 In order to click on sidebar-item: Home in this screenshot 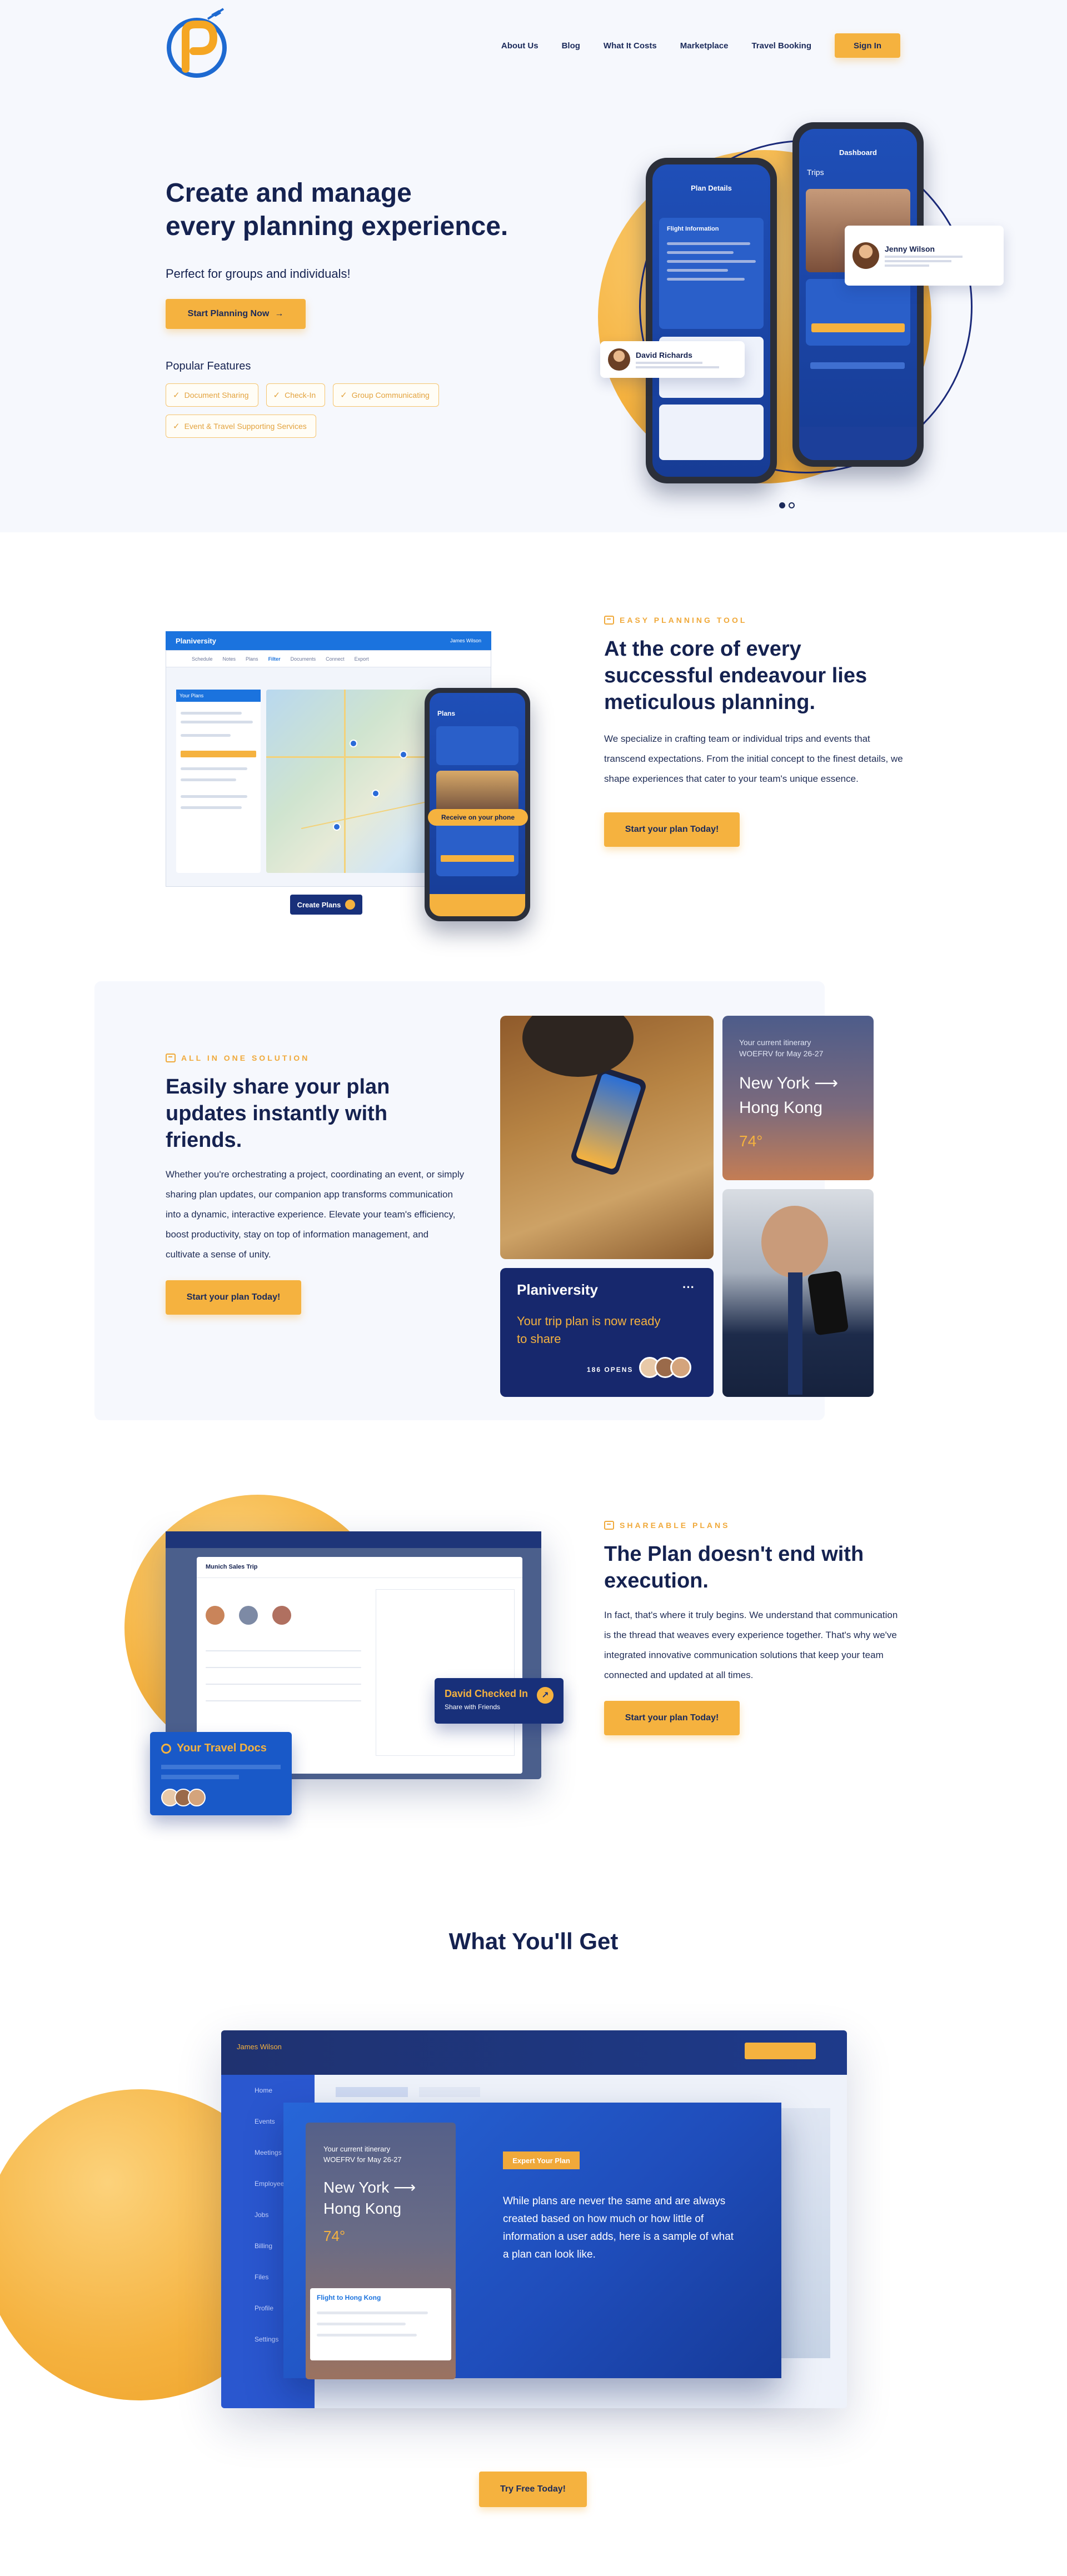, I will do `click(268, 2091)`.